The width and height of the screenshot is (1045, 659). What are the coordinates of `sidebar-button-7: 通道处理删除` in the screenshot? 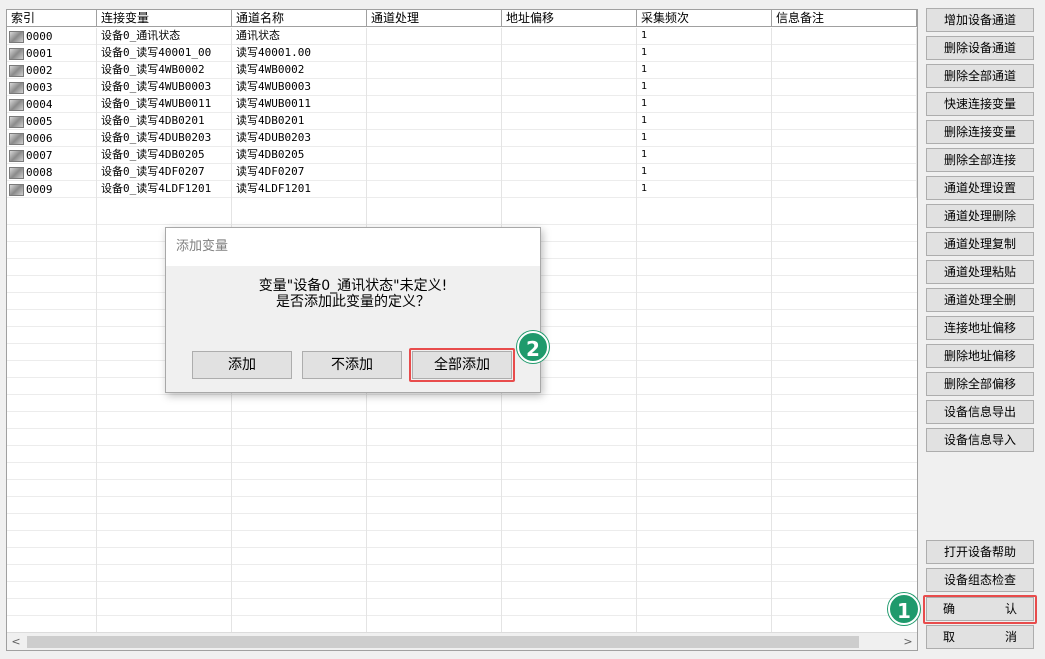 It's located at (980, 216).